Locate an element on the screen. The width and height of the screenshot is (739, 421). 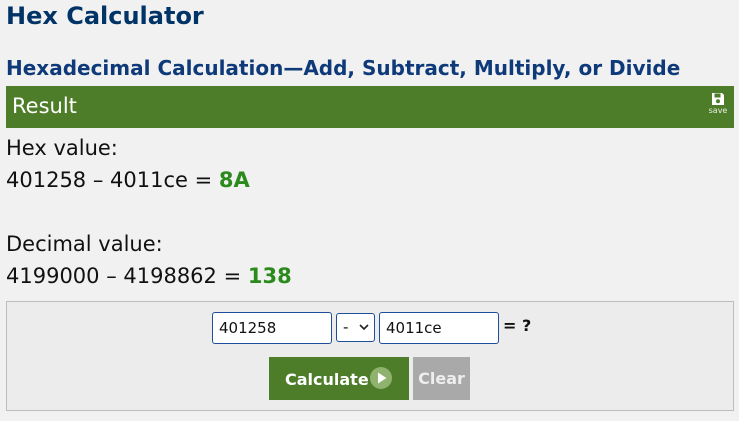
operator-select: - is located at coordinates (355, 327).